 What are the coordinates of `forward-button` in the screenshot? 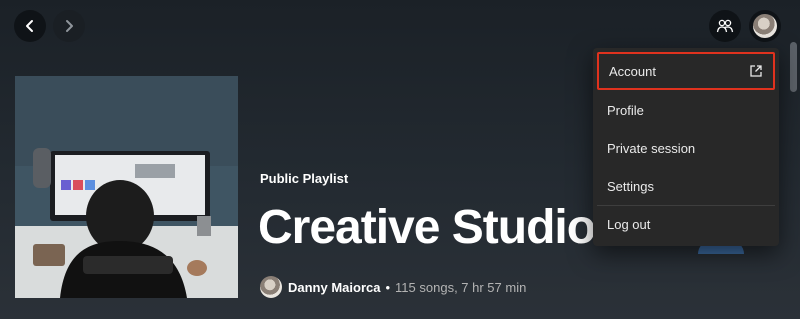 It's located at (69, 26).